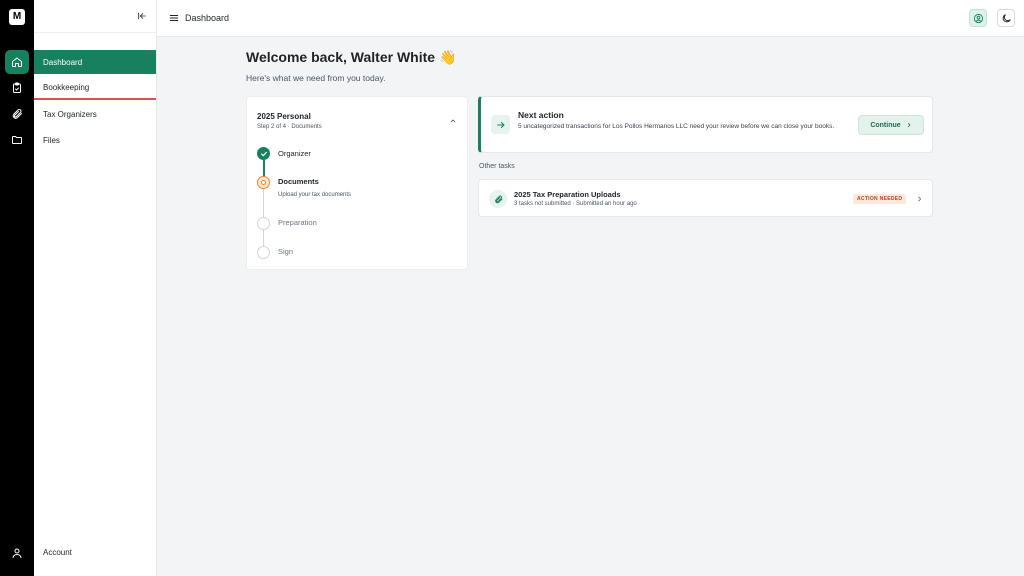 The width and height of the screenshot is (1024, 576). What do you see at coordinates (316, 78) in the screenshot?
I see `welcome-subtitle: Here's what we need from you today.` at bounding box center [316, 78].